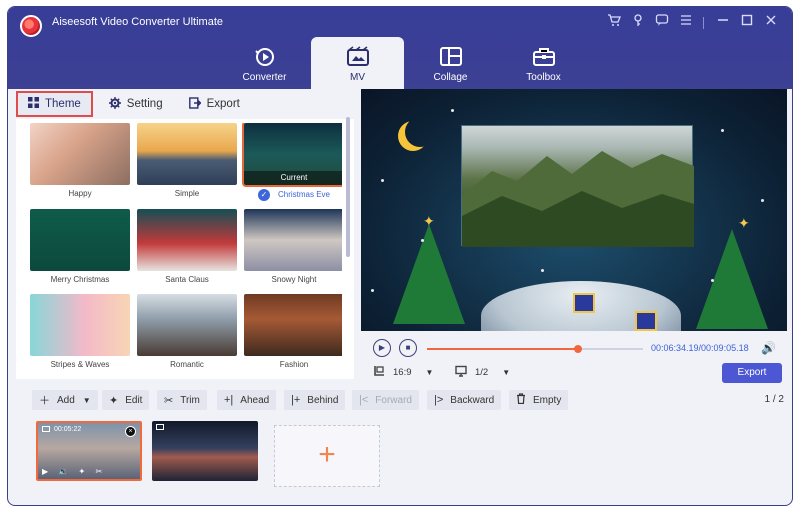  I want to click on theme-name: Fashion, so click(294, 364).